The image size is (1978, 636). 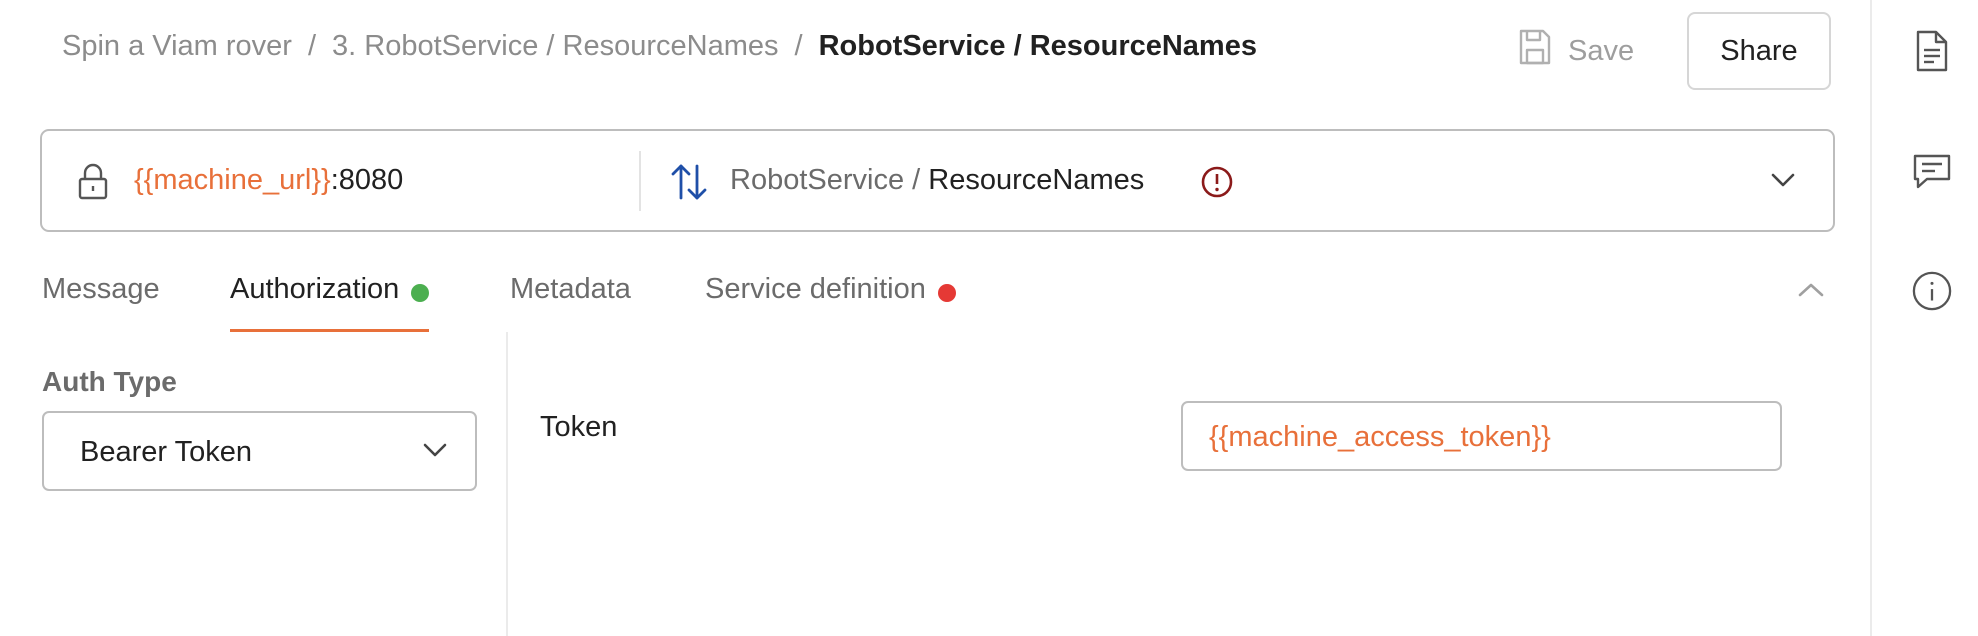 What do you see at coordinates (177, 46) in the screenshot?
I see `breadcrumb-item-collection: Spin a Viam rover` at bounding box center [177, 46].